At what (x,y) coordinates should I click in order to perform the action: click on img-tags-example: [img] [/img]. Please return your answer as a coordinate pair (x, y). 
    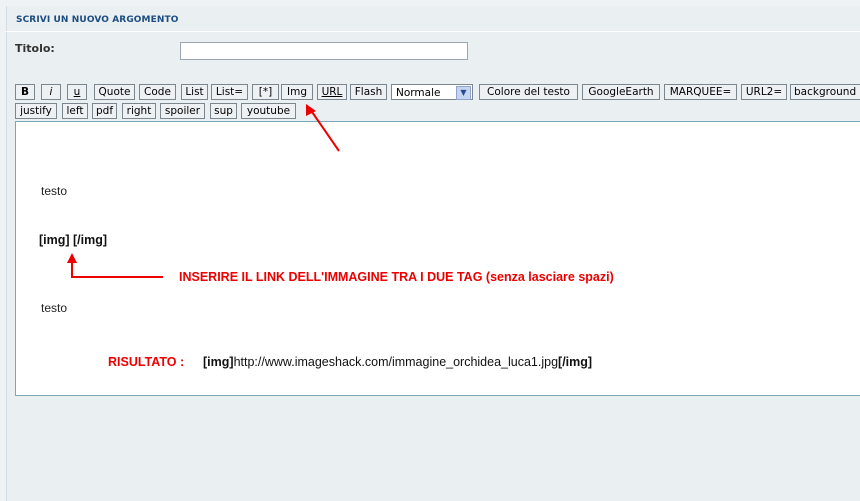
    Looking at the image, I should click on (73, 240).